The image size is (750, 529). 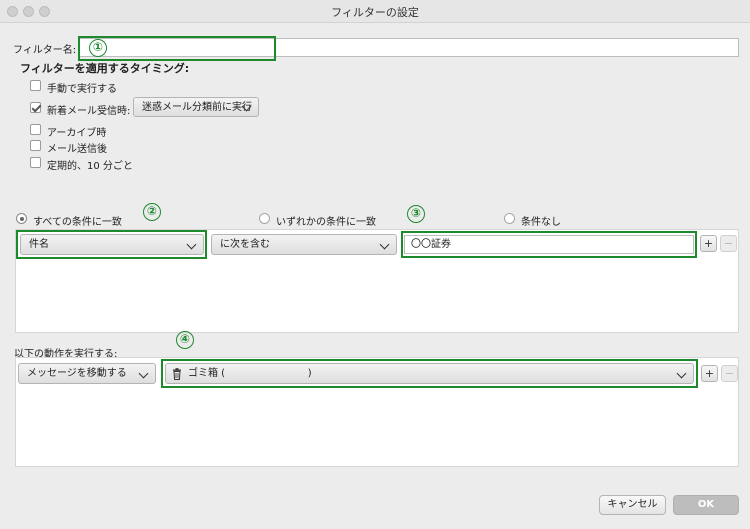 I want to click on action-type-select: メッセージを移動する, so click(x=87, y=373).